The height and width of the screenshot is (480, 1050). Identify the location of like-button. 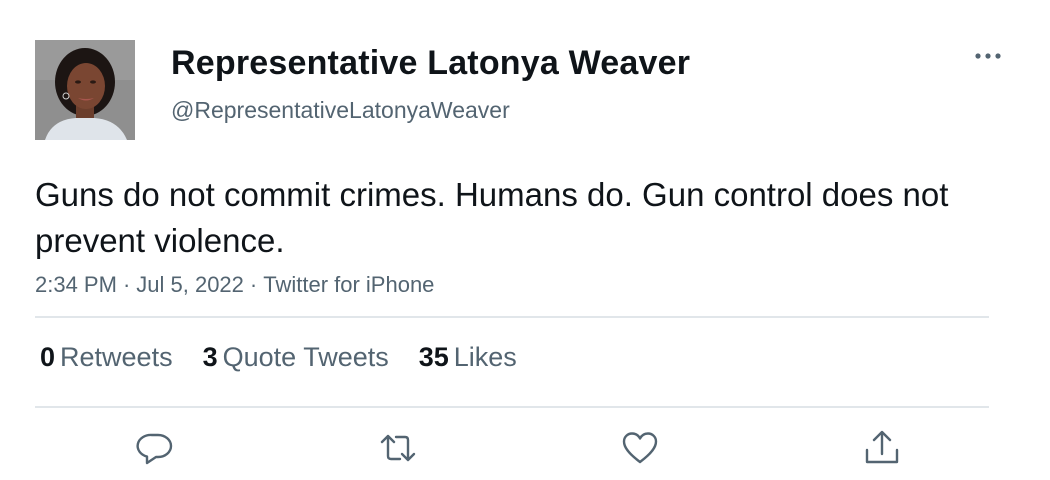
(640, 448).